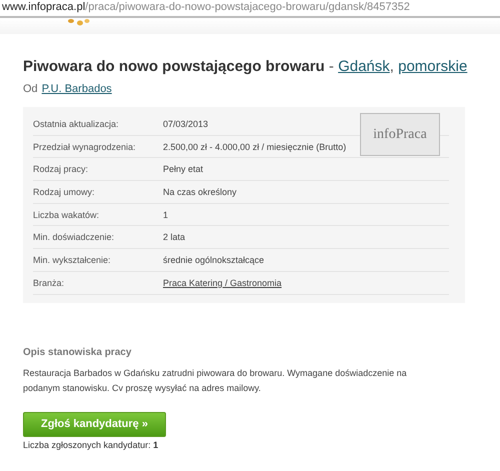  Describe the element at coordinates (222, 283) in the screenshot. I see `detail-link: Praca Katering / Gastronomia` at that location.